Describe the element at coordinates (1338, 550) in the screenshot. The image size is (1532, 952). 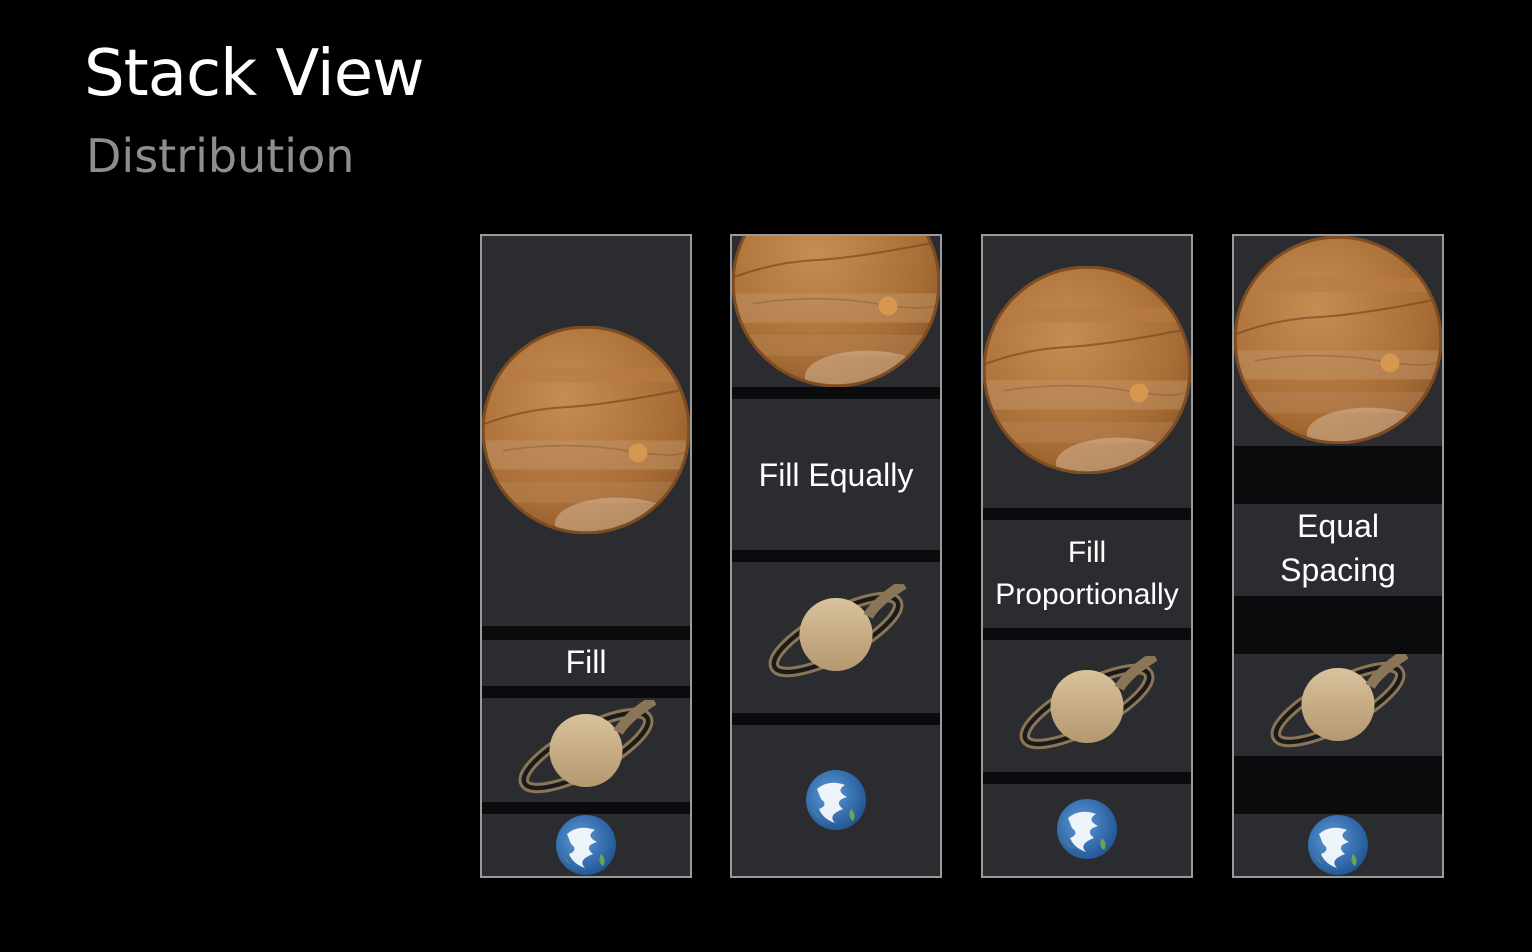
I see `label-segment: Equal Spacing` at that location.